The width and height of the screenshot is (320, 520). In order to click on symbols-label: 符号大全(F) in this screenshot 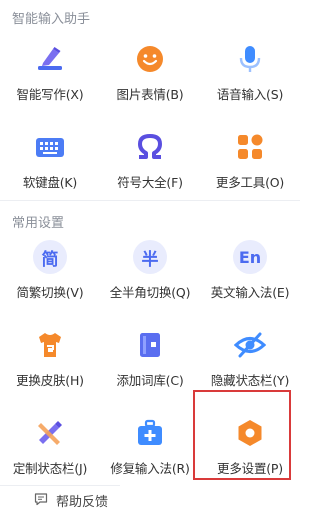, I will do `click(150, 182)`.